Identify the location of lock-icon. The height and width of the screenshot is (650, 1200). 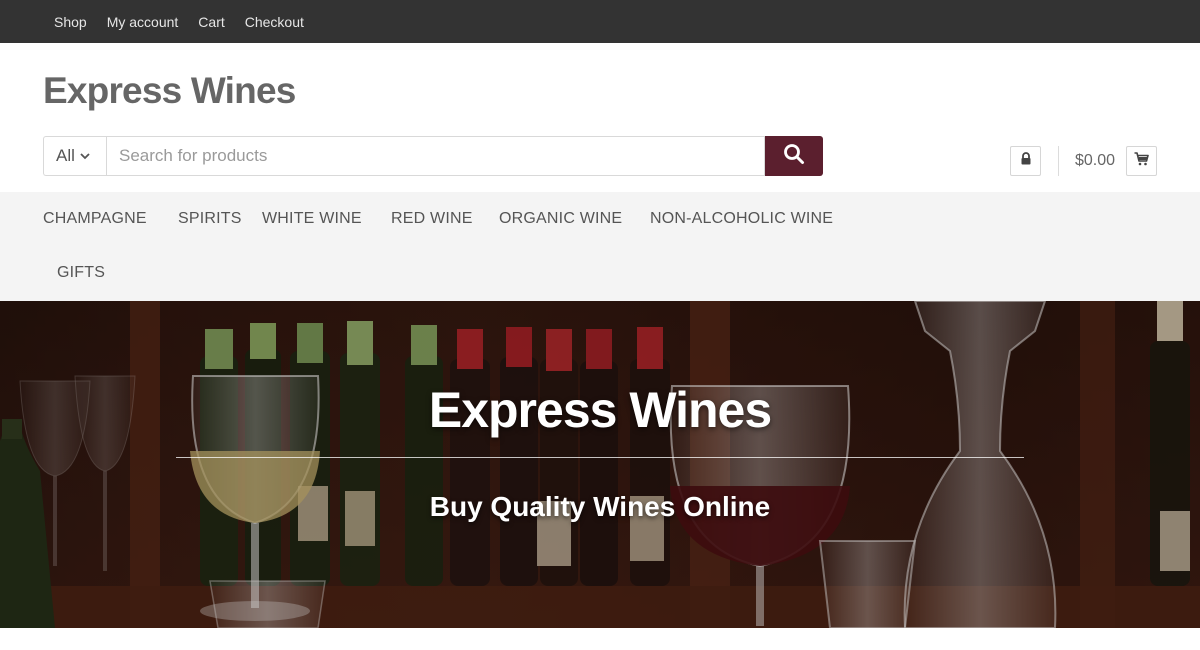
(1026, 161).